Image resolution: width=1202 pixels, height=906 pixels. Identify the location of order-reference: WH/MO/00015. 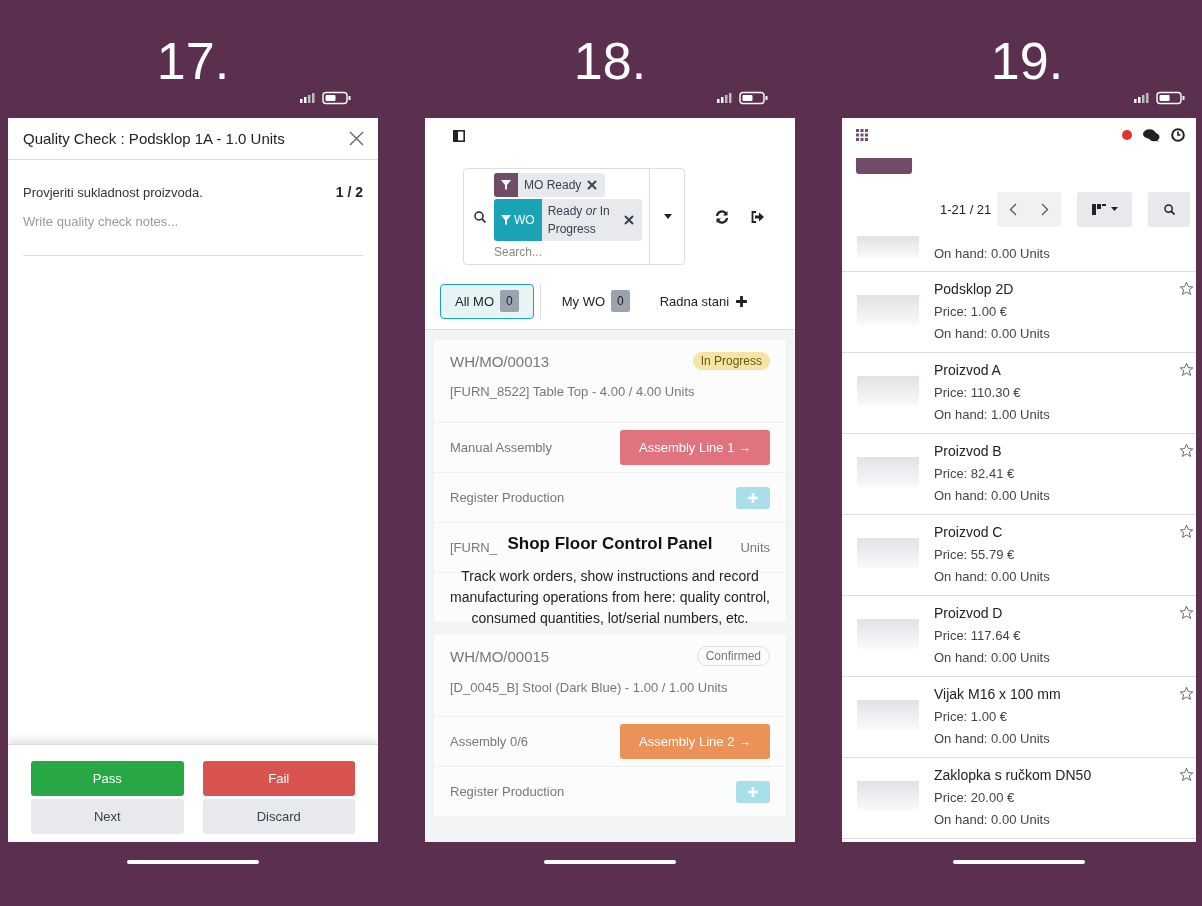
(500, 656).